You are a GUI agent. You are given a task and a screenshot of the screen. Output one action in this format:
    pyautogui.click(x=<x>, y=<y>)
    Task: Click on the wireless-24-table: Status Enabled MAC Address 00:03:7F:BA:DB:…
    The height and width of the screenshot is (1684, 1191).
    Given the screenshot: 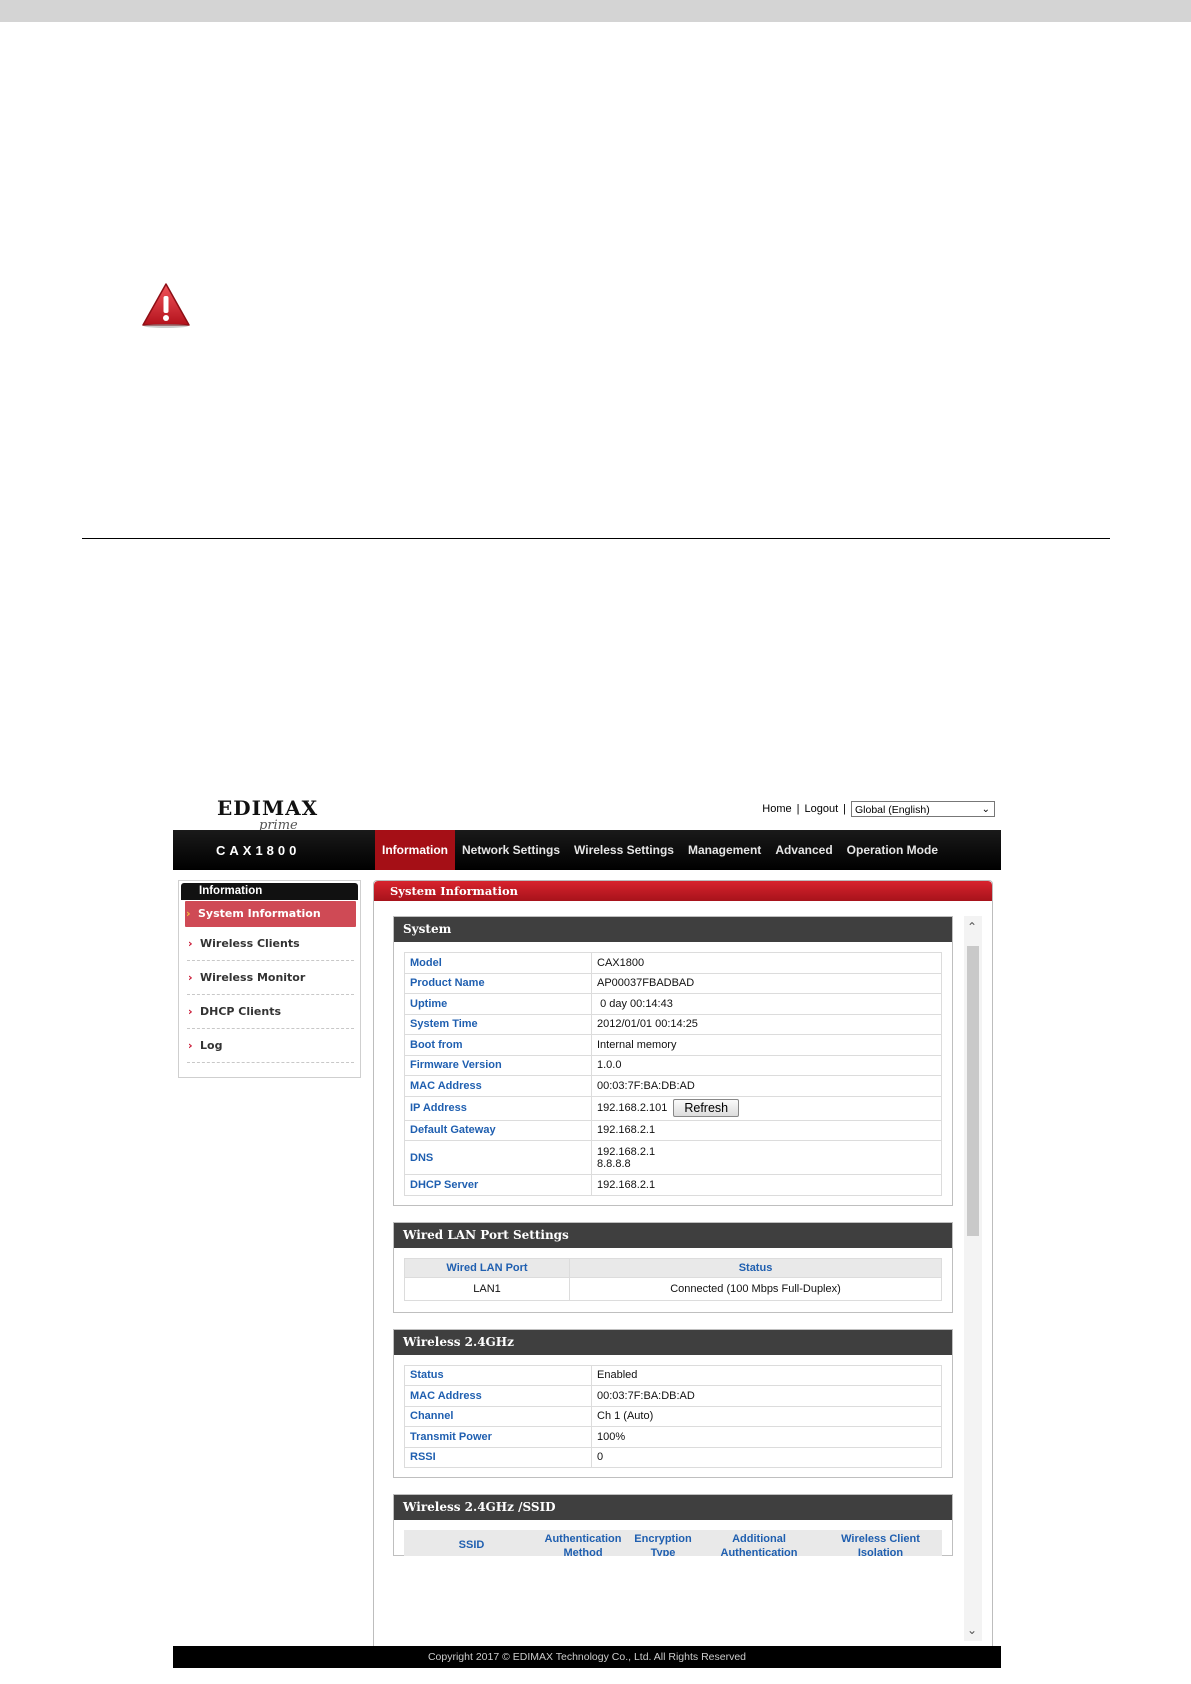 What is the action you would take?
    pyautogui.click(x=673, y=1416)
    